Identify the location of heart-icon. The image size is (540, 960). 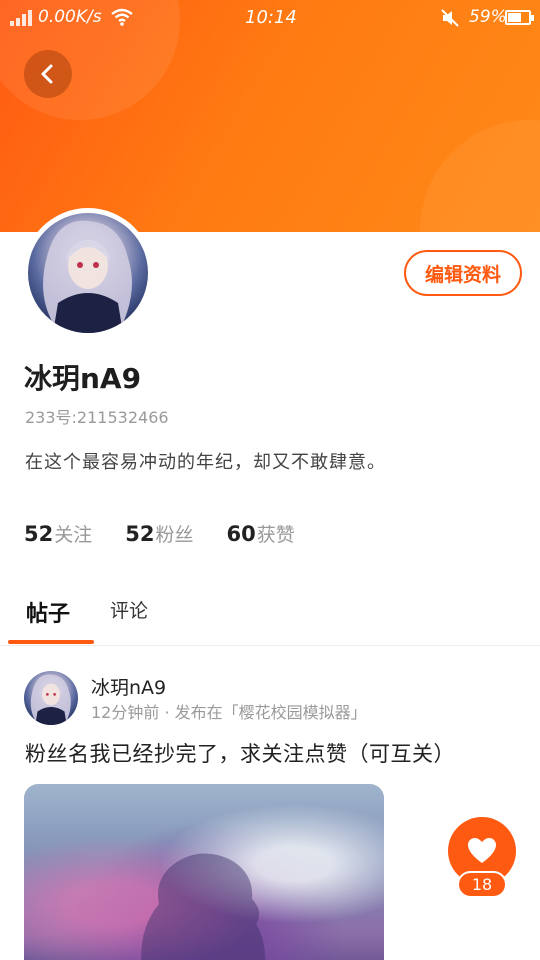
(482, 850).